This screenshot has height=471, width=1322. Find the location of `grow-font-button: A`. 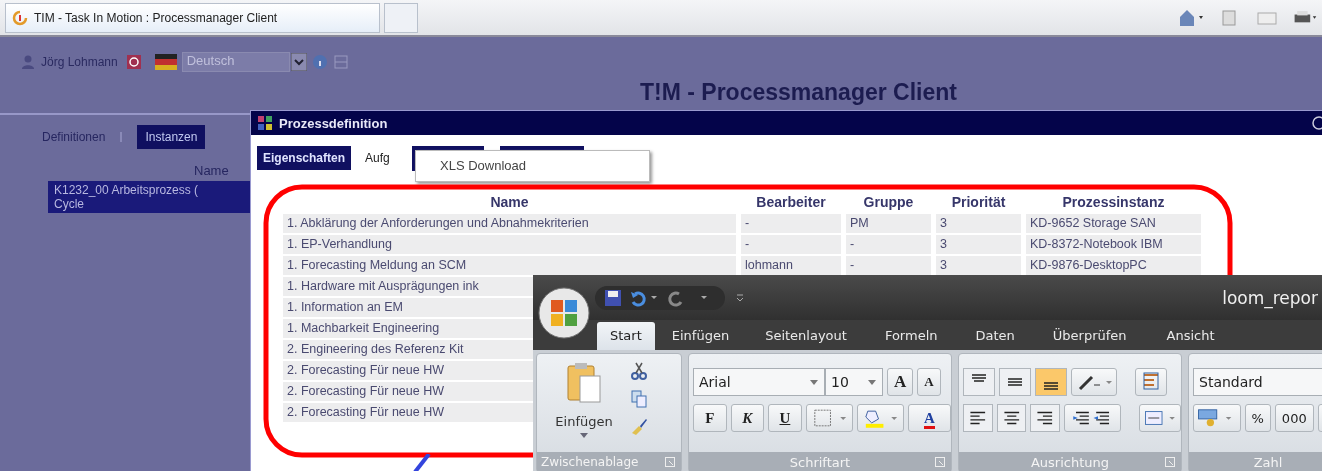

grow-font-button: A is located at coordinates (900, 382).